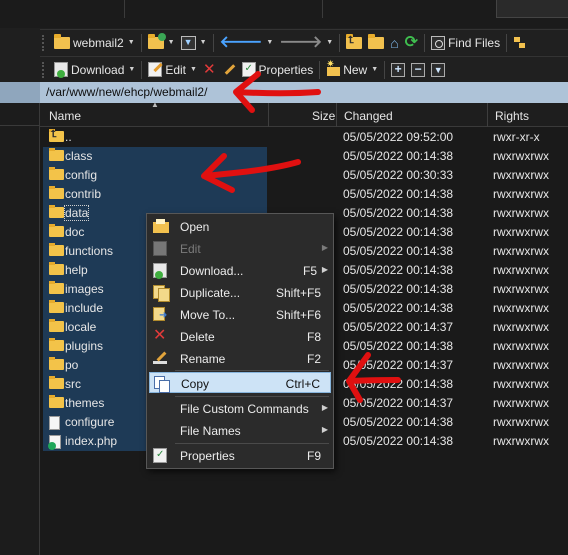 Image resolution: width=568 pixels, height=555 pixels. I want to click on menu-item-download: Download... F5 ▶, so click(240, 270).